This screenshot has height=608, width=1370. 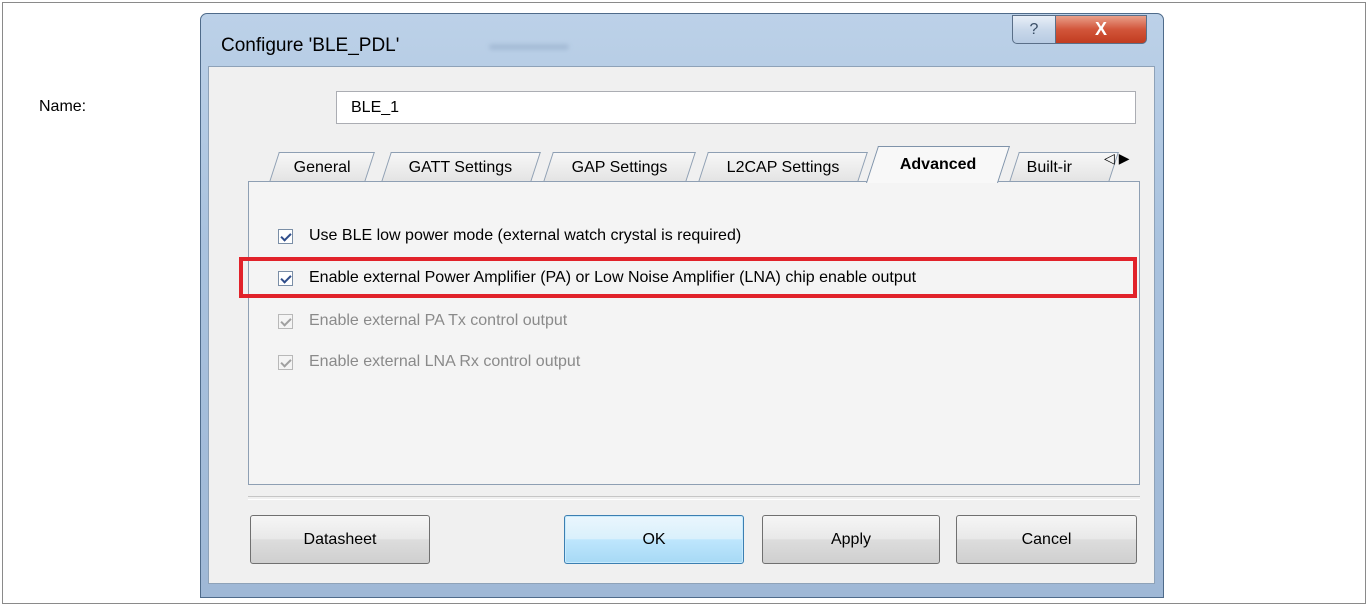 I want to click on close-icon: X, so click(x=1100, y=29).